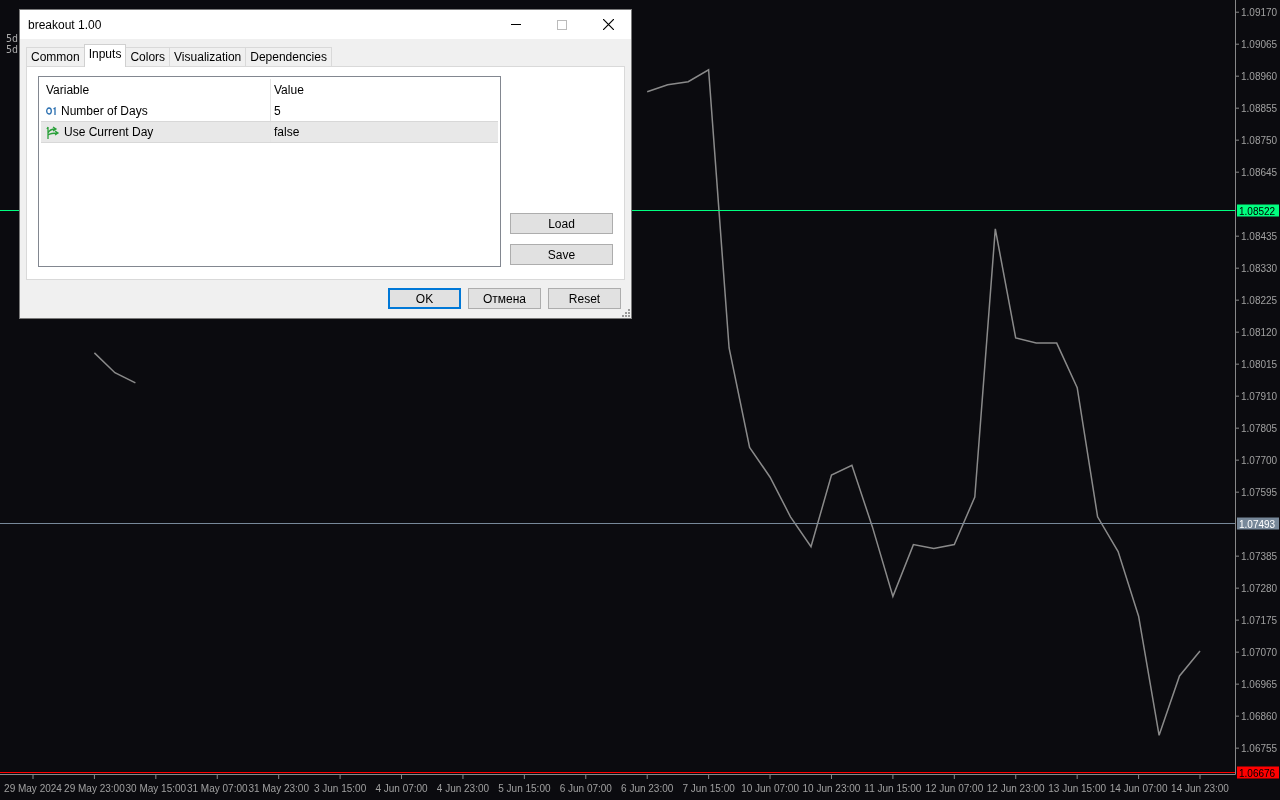 This screenshot has height=800, width=1280. Describe the element at coordinates (1259, 13) in the screenshot. I see `price-axis-label: 1.09170` at that location.